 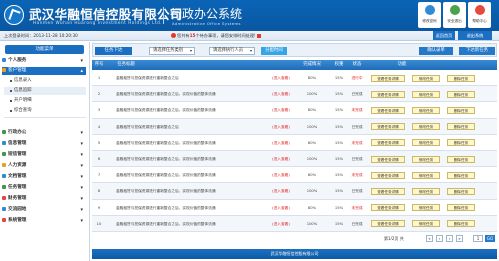 I want to click on column-header: 序号, so click(x=99, y=64).